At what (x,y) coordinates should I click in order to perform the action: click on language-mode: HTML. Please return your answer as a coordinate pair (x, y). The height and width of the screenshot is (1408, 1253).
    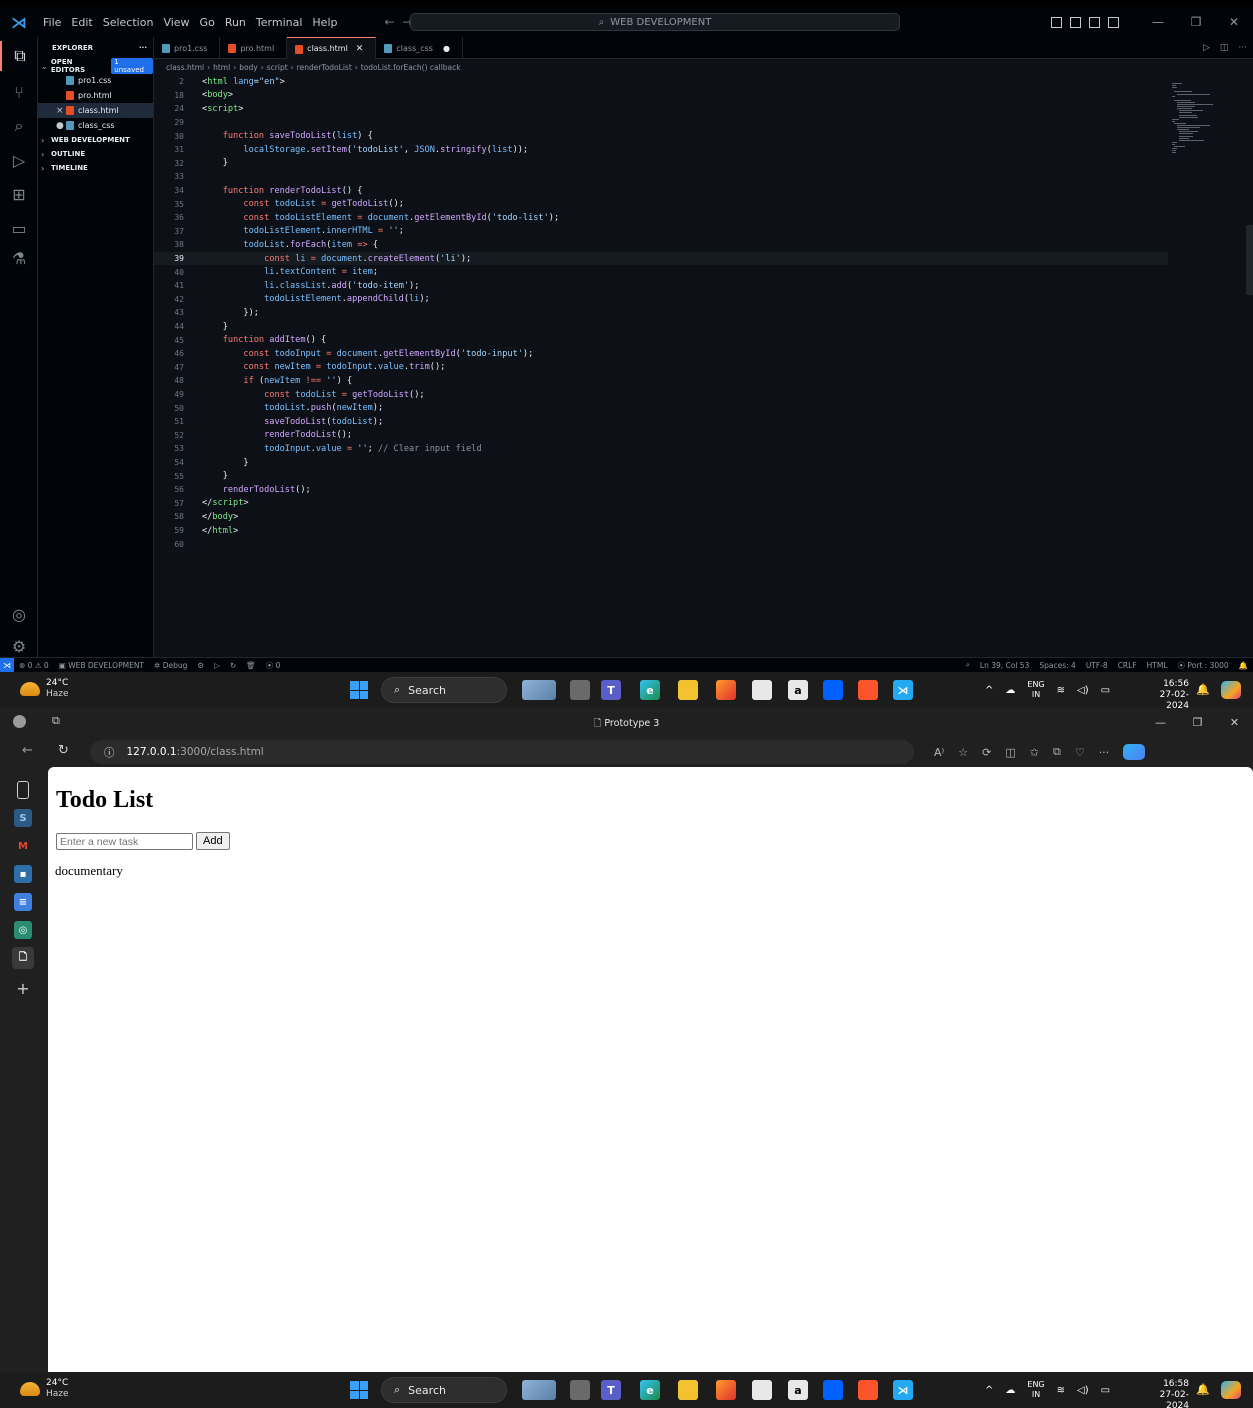
    Looking at the image, I should click on (1157, 665).